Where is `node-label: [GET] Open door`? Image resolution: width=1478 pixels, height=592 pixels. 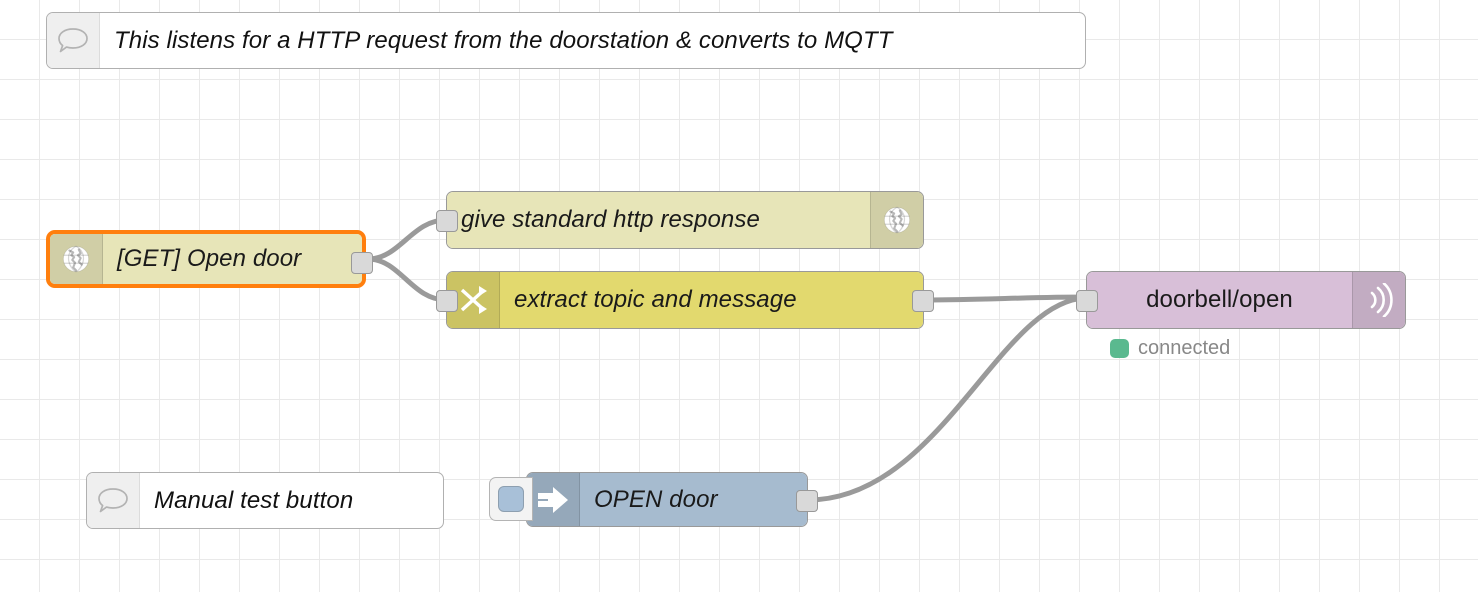
node-label: [GET] Open door is located at coordinates (209, 258).